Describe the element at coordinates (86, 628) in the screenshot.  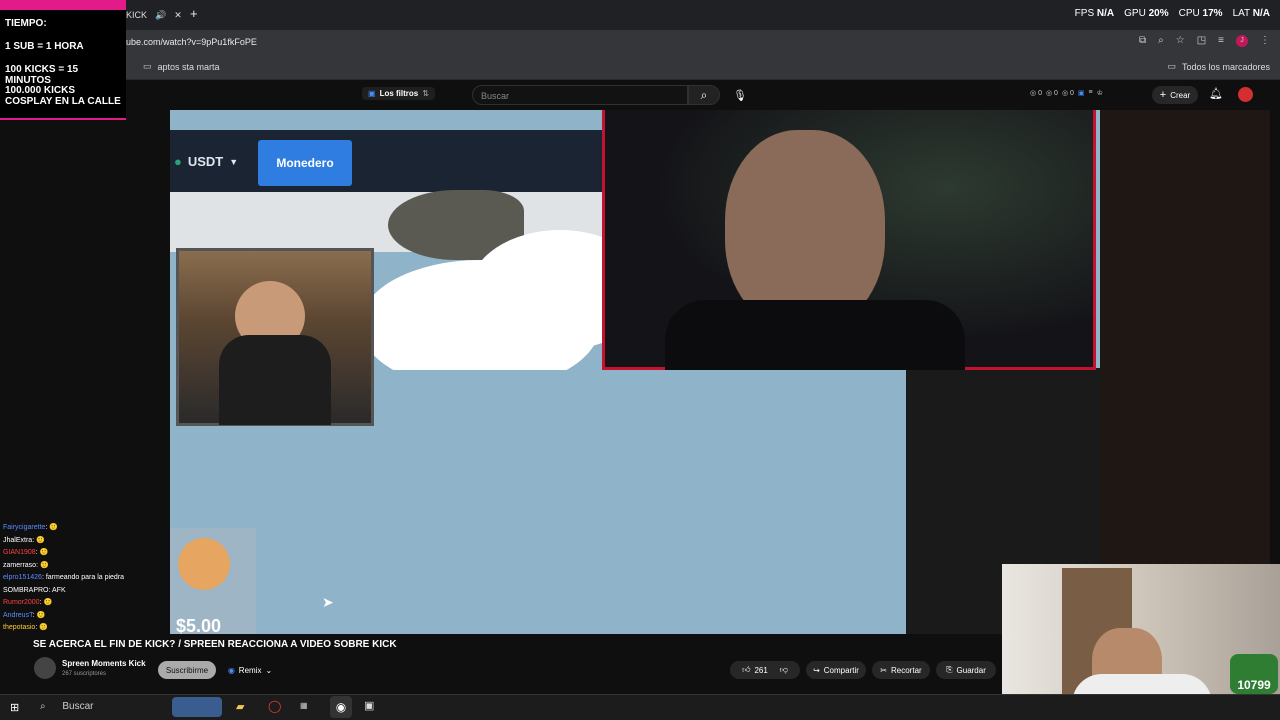
I see `chat-message: thepotasio: 🙂` at that location.